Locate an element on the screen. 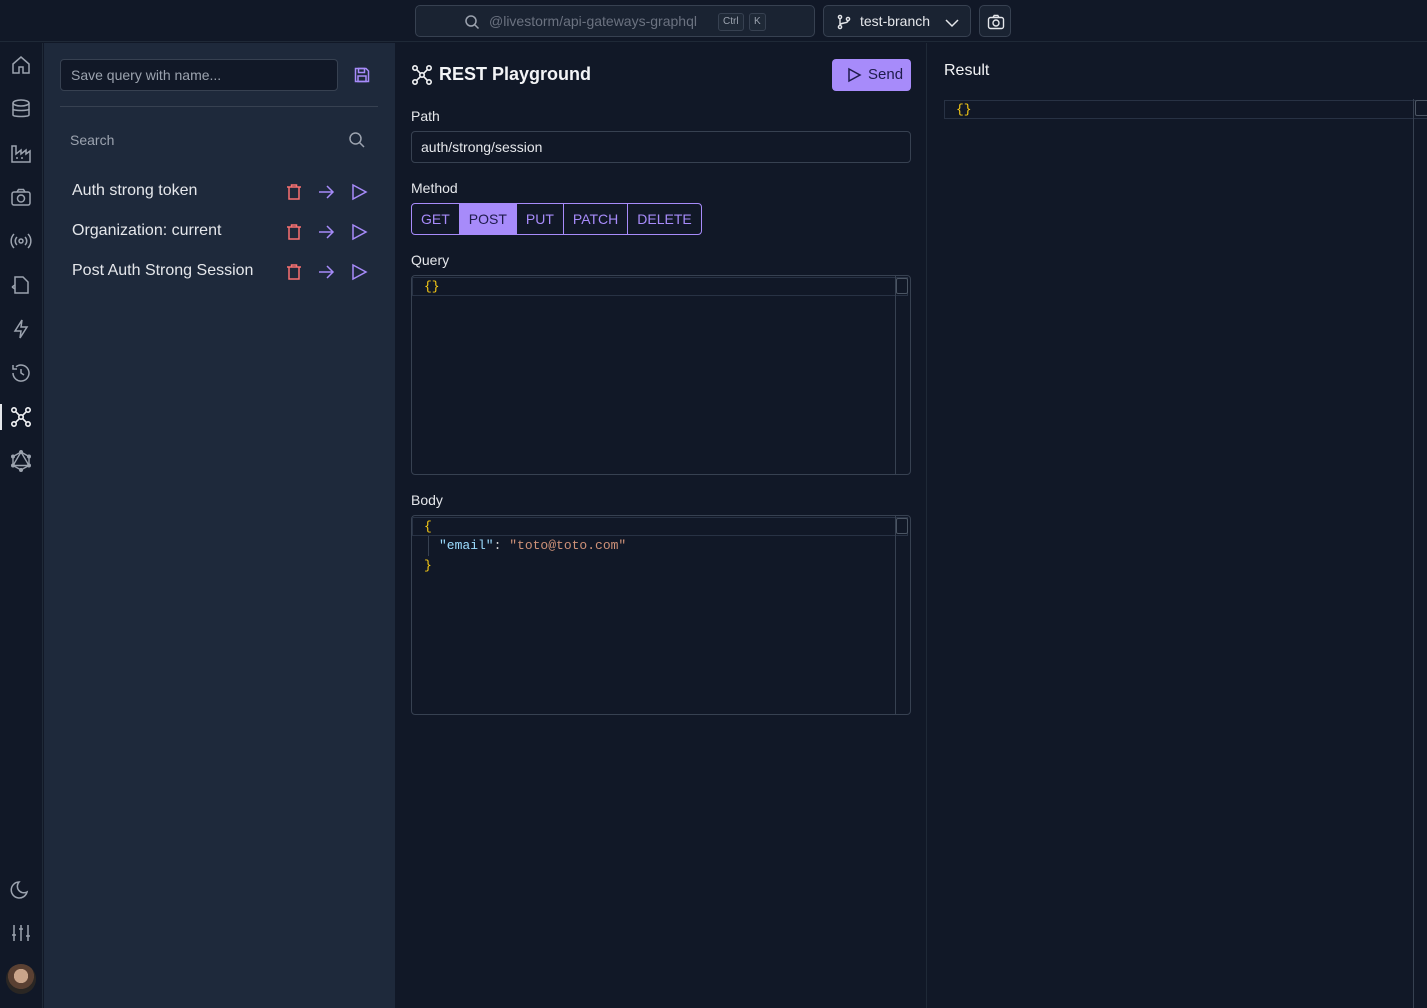  query-item-label: Organization: current is located at coordinates (147, 230).